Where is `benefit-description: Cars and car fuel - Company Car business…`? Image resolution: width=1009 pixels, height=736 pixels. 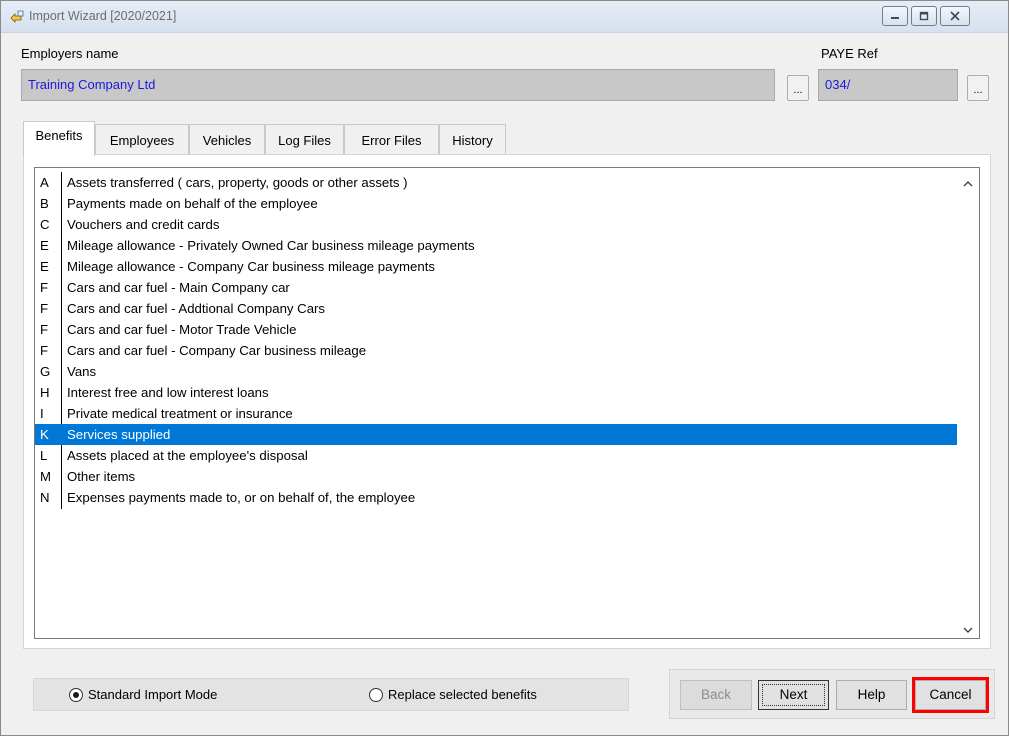
benefit-description: Cars and car fuel - Company Car business… is located at coordinates (217, 350).